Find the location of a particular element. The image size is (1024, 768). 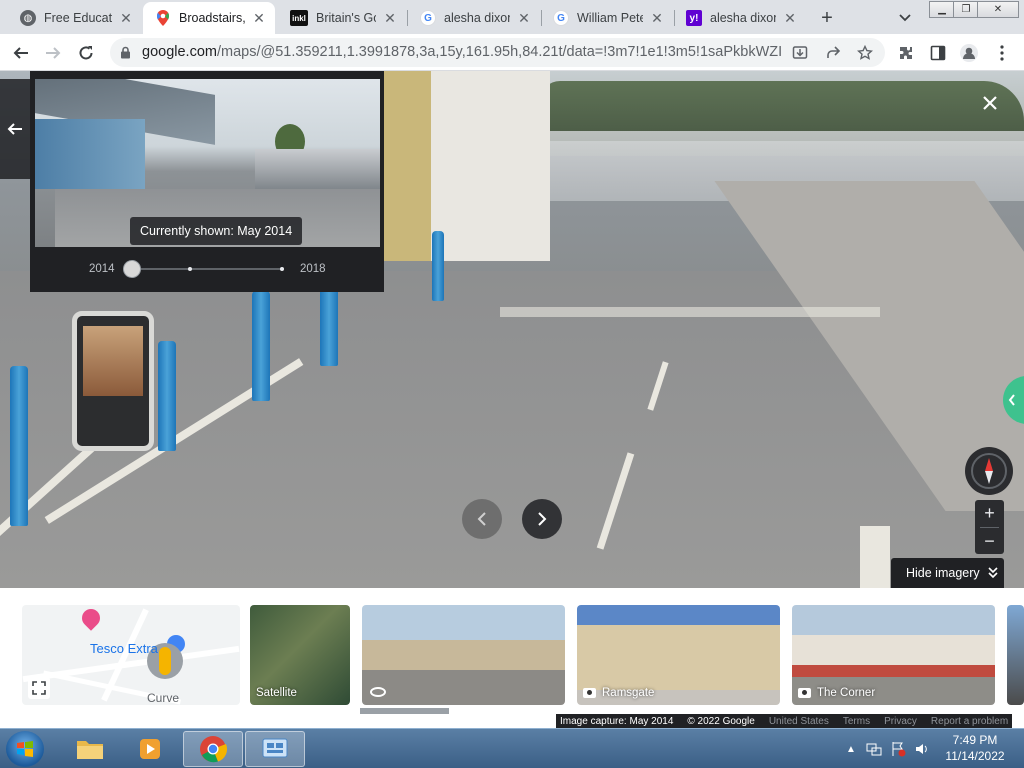

folder-icon is located at coordinates (90, 750).